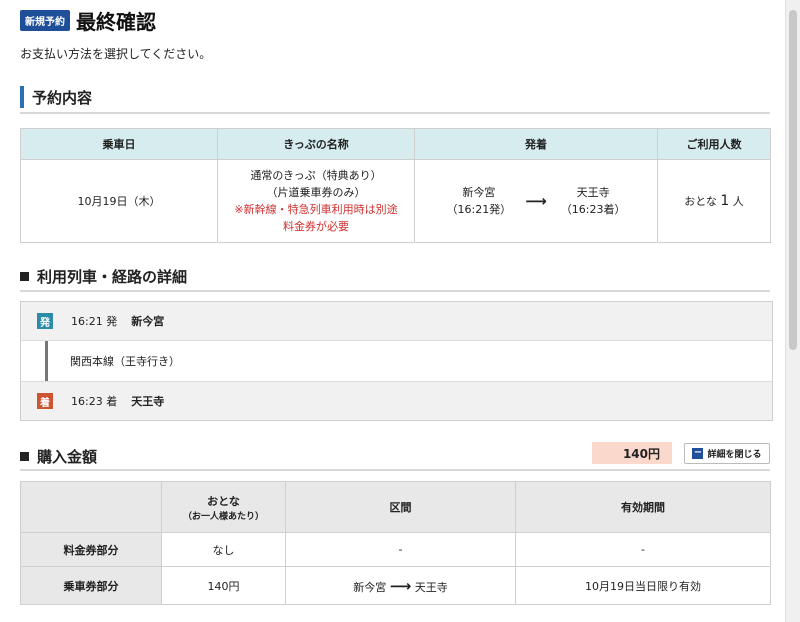 The width and height of the screenshot is (800, 622). Describe the element at coordinates (94, 401) in the screenshot. I see `arrival-time: 16:23 着` at that location.